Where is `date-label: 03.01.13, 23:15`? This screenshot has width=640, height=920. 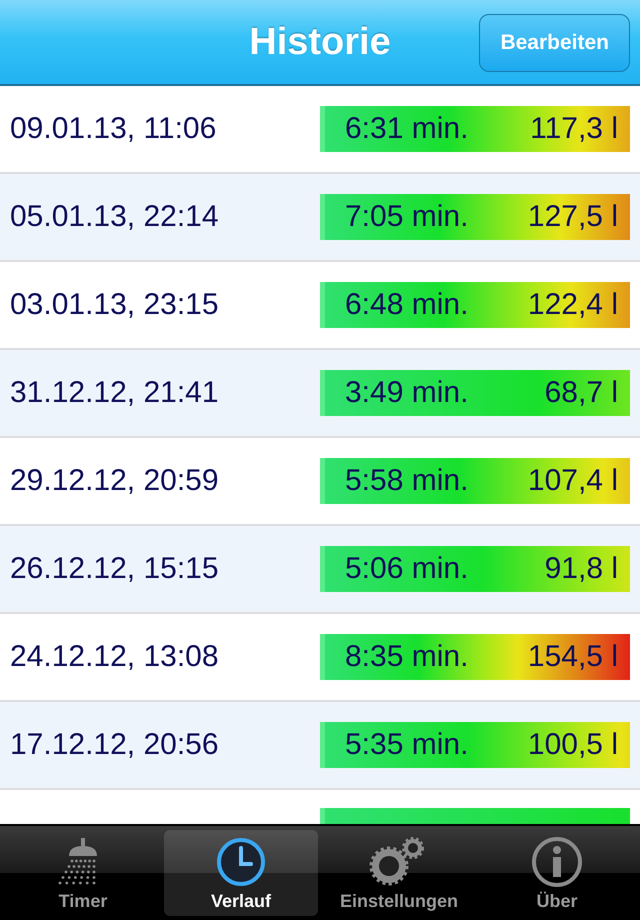 date-label: 03.01.13, 23:15 is located at coordinates (114, 305).